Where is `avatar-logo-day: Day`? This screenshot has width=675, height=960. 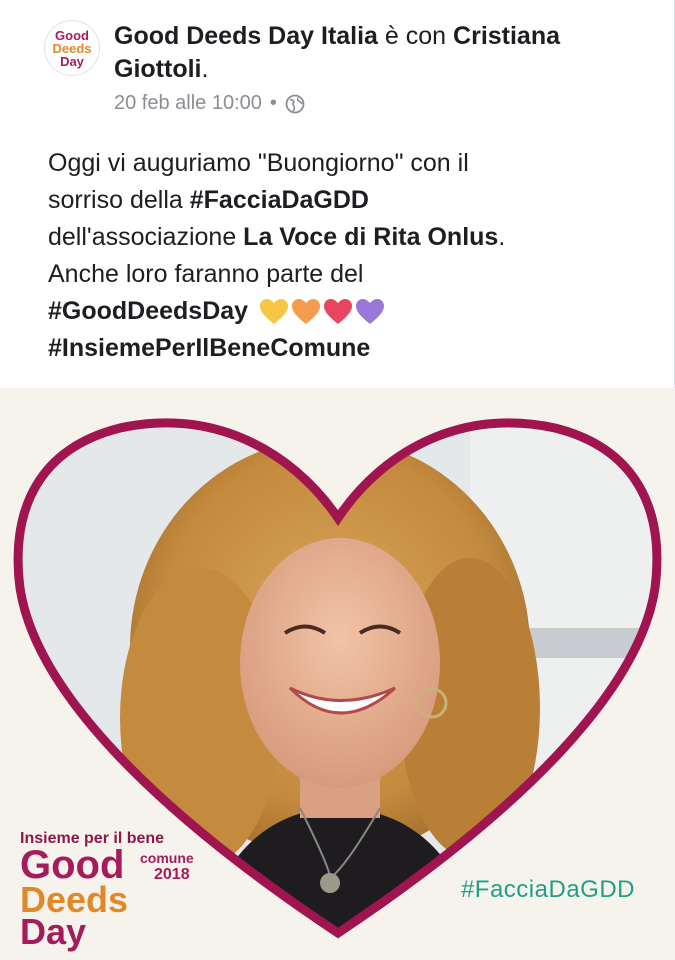
avatar-logo-day: Day is located at coordinates (72, 61).